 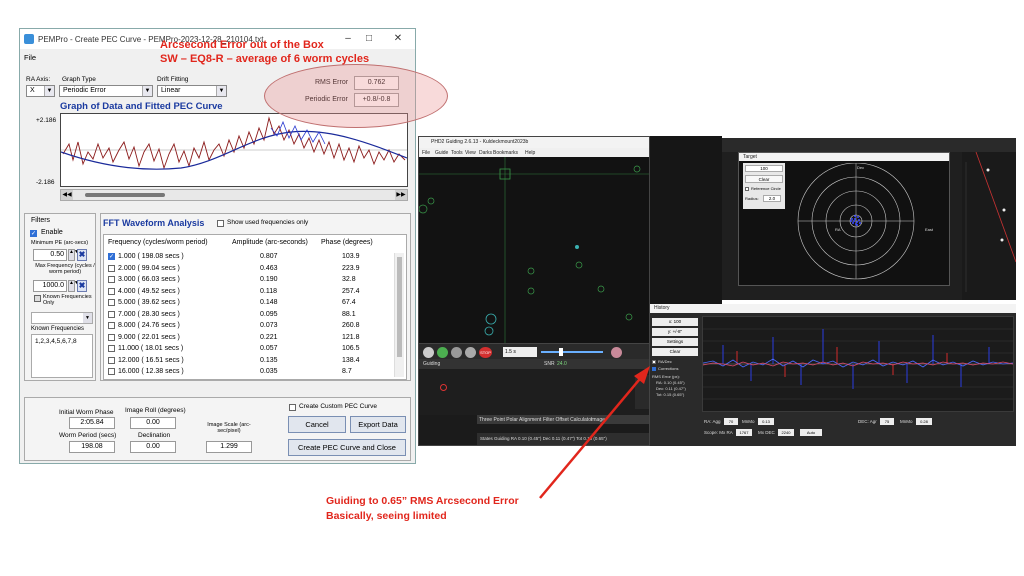 What do you see at coordinates (111, 256) in the screenshot?
I see `row-checkbox: ✓` at bounding box center [111, 256].